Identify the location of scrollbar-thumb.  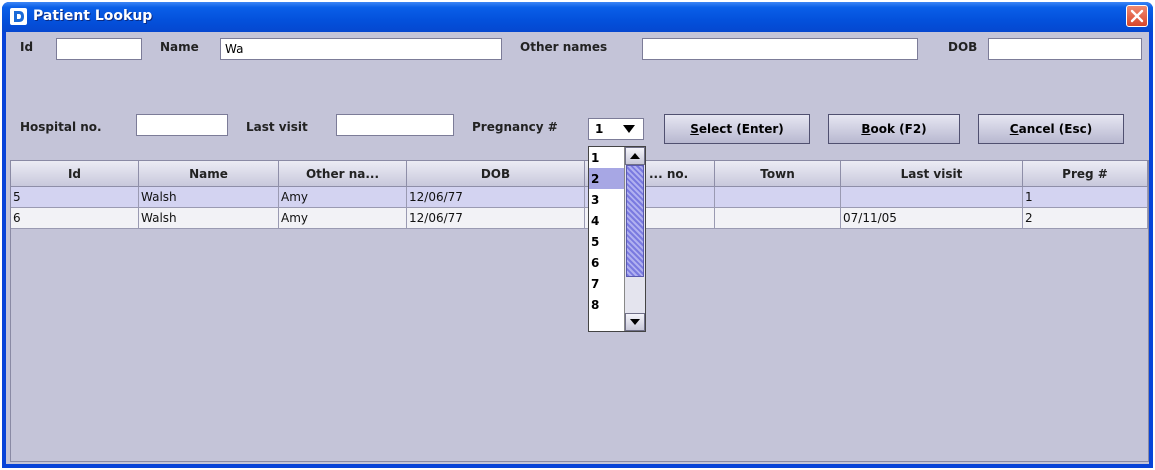
(635, 221).